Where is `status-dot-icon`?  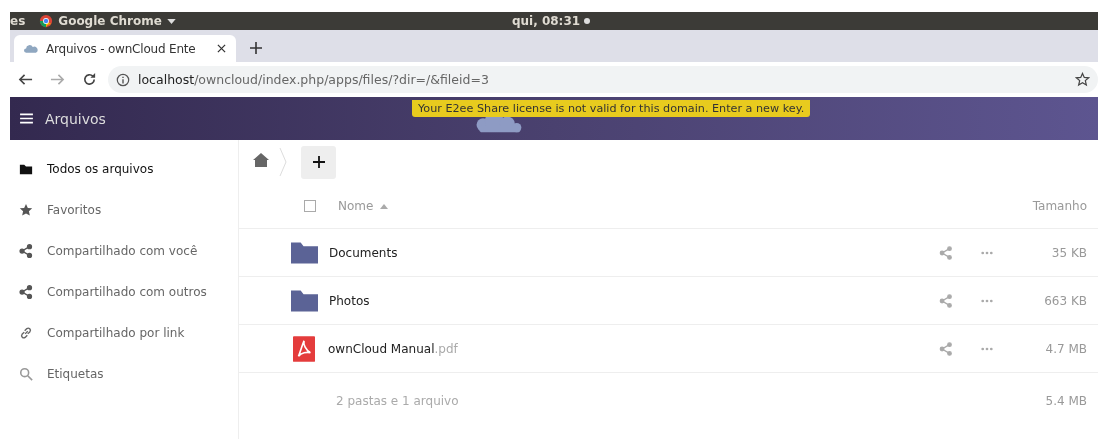 status-dot-icon is located at coordinates (587, 21).